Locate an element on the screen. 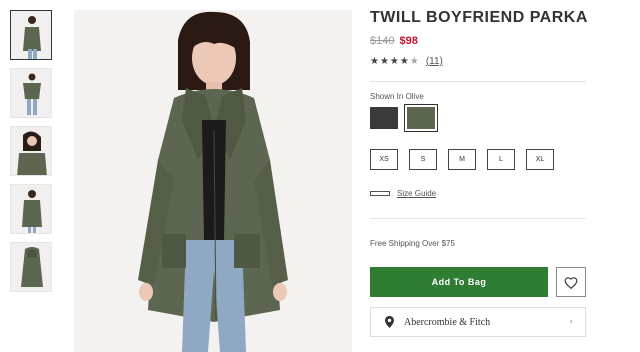 The width and height of the screenshot is (640, 352). rating: ★★★★★ (11) is located at coordinates (480, 61).